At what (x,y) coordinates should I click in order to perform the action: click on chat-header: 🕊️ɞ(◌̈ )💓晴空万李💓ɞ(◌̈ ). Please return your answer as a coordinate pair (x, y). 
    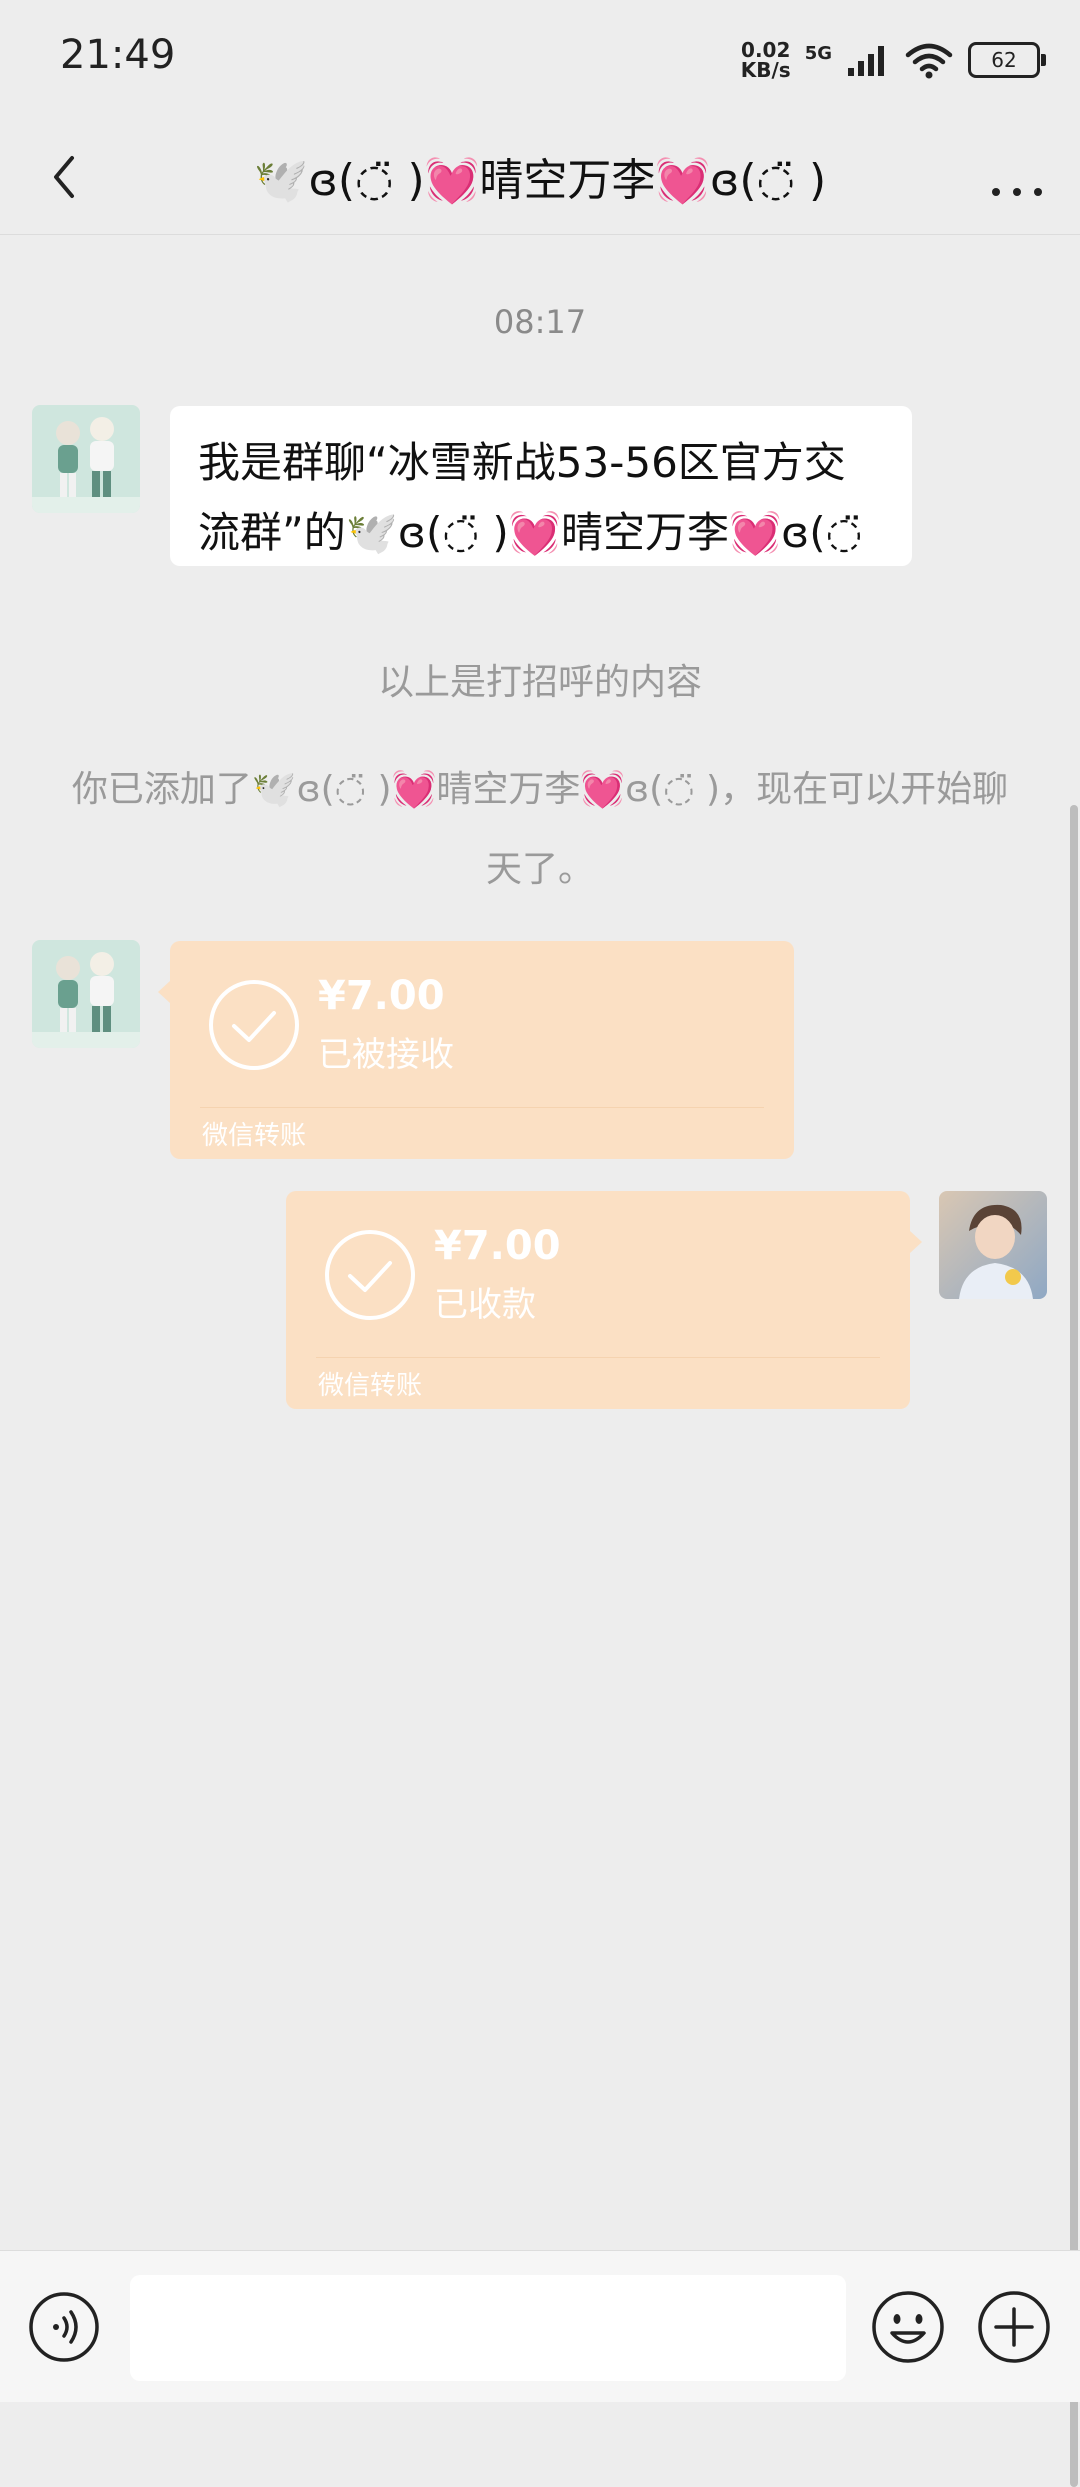
    Looking at the image, I should click on (540, 177).